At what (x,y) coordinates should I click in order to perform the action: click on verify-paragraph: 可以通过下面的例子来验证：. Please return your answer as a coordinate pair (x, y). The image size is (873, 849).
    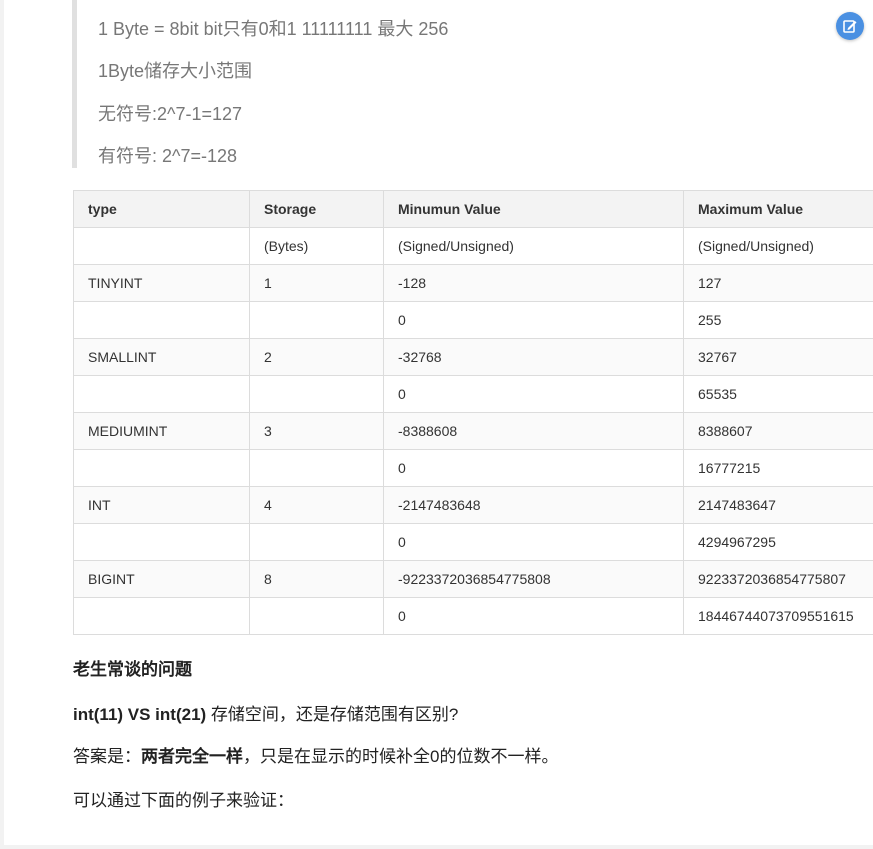
    Looking at the image, I should click on (183, 800).